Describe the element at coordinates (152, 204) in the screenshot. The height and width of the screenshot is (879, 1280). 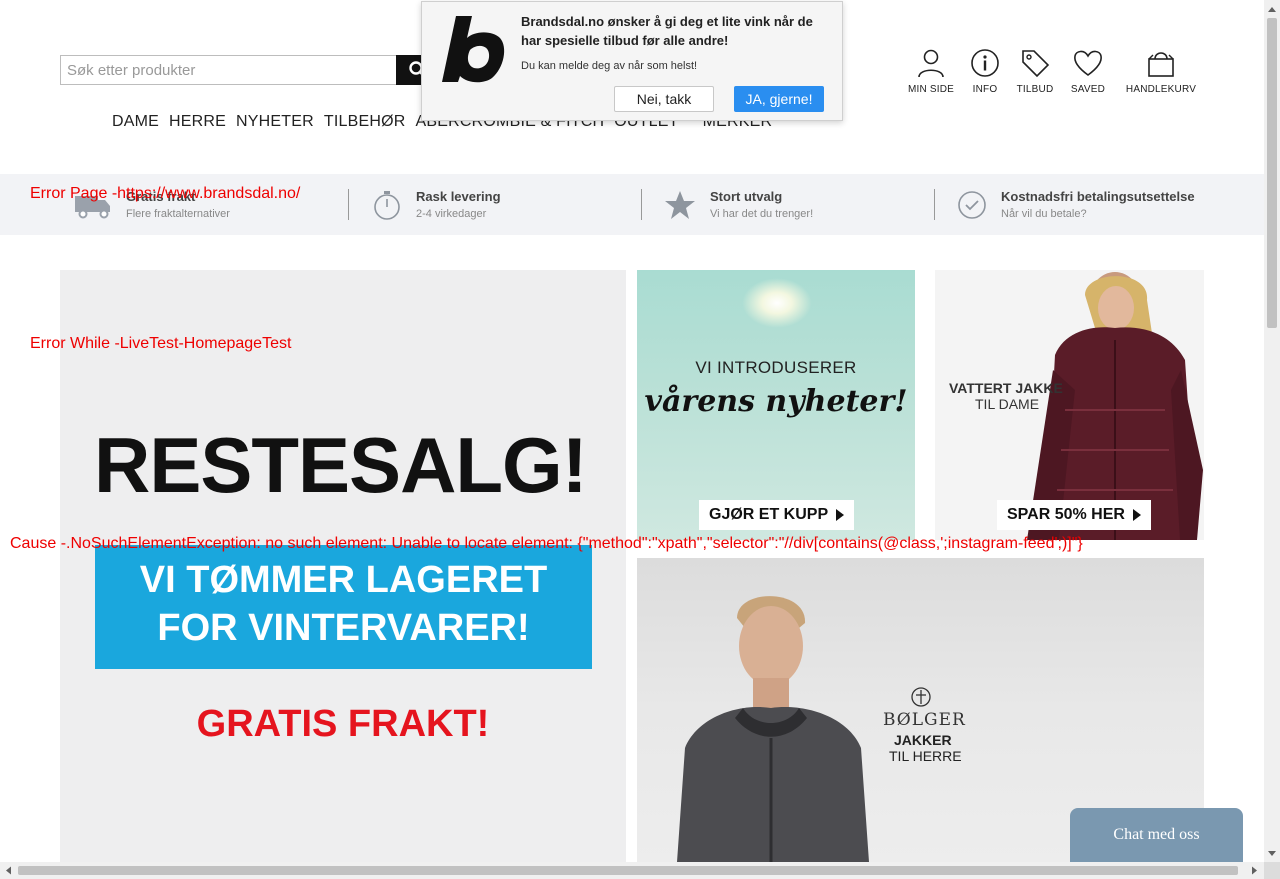
I see `benefit-gratis-frakt: Gratis frakt Flere fraktalternativer` at that location.